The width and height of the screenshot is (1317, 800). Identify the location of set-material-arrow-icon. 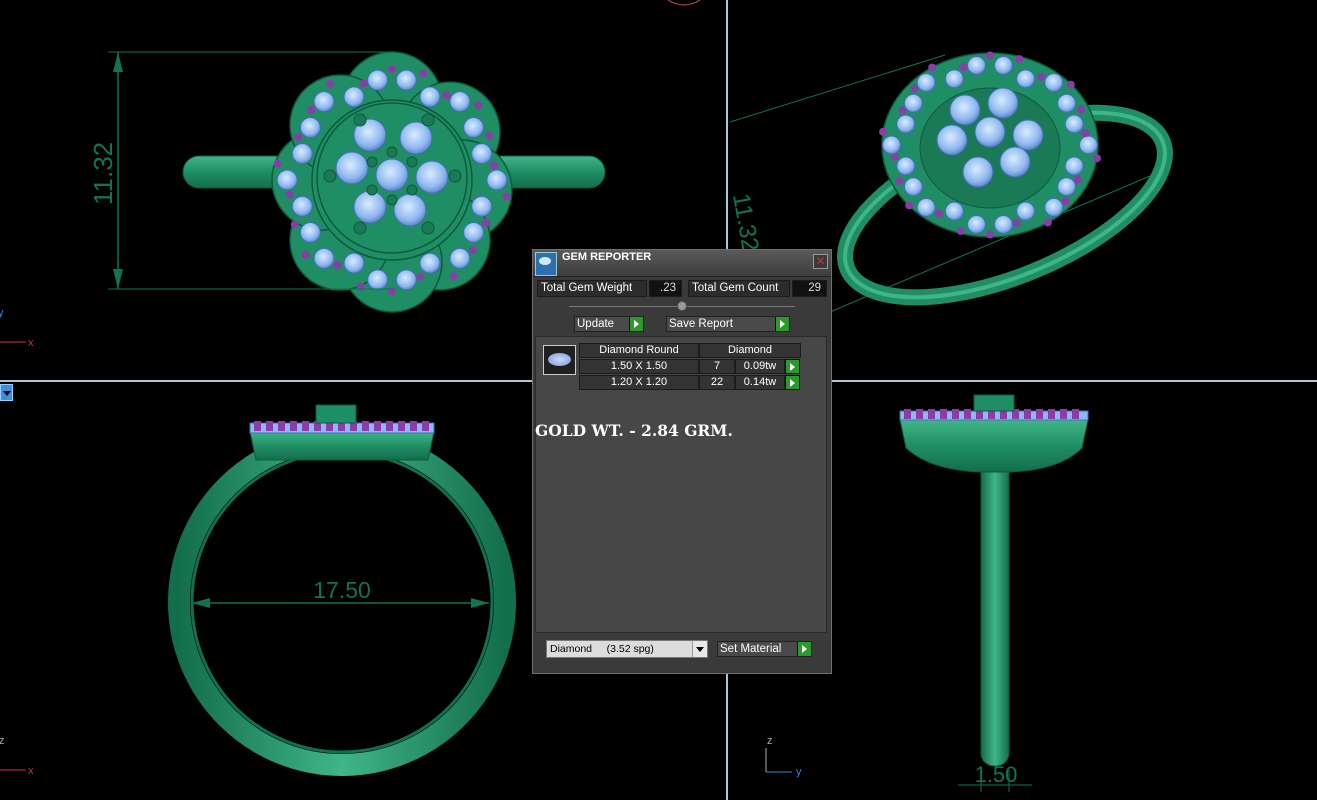
(804, 649).